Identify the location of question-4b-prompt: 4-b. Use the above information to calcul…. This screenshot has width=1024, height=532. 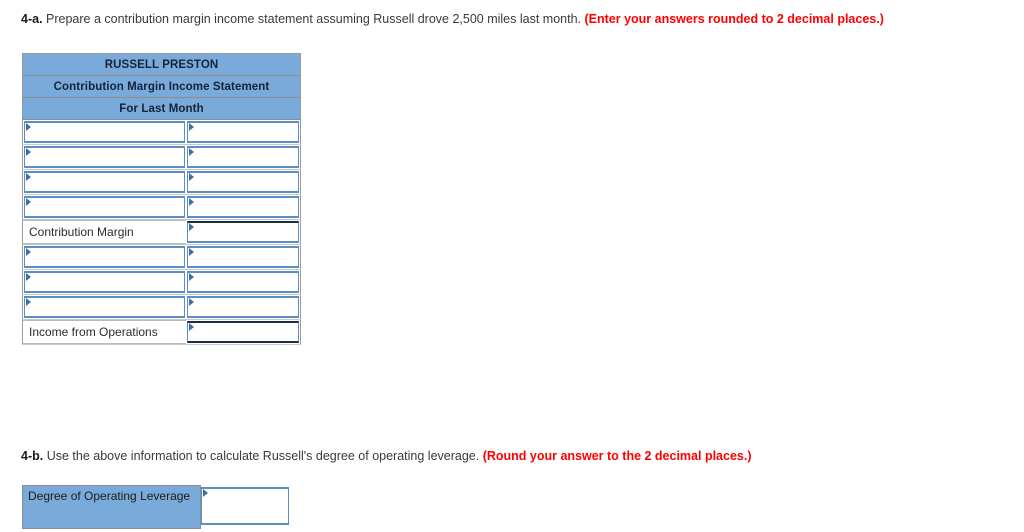
(386, 456).